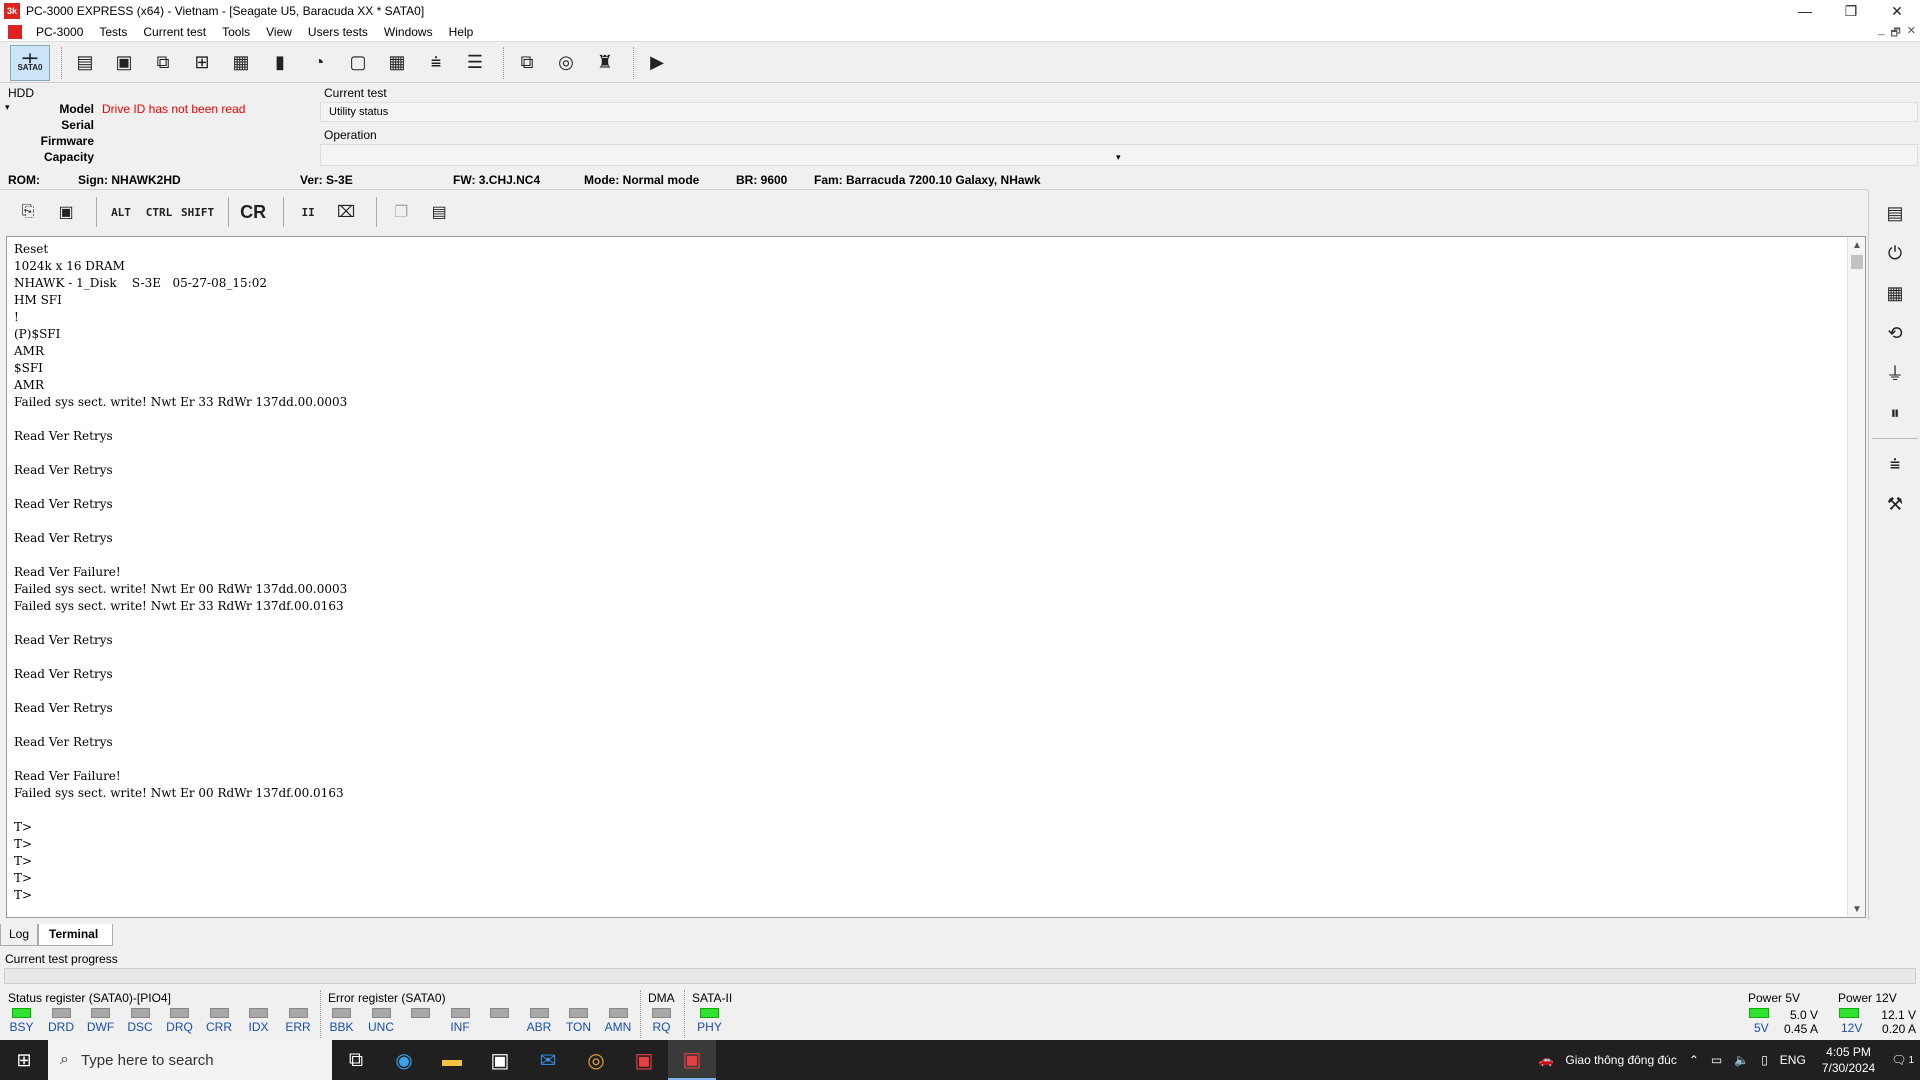  I want to click on hdd-model-key: Model, so click(76, 109).